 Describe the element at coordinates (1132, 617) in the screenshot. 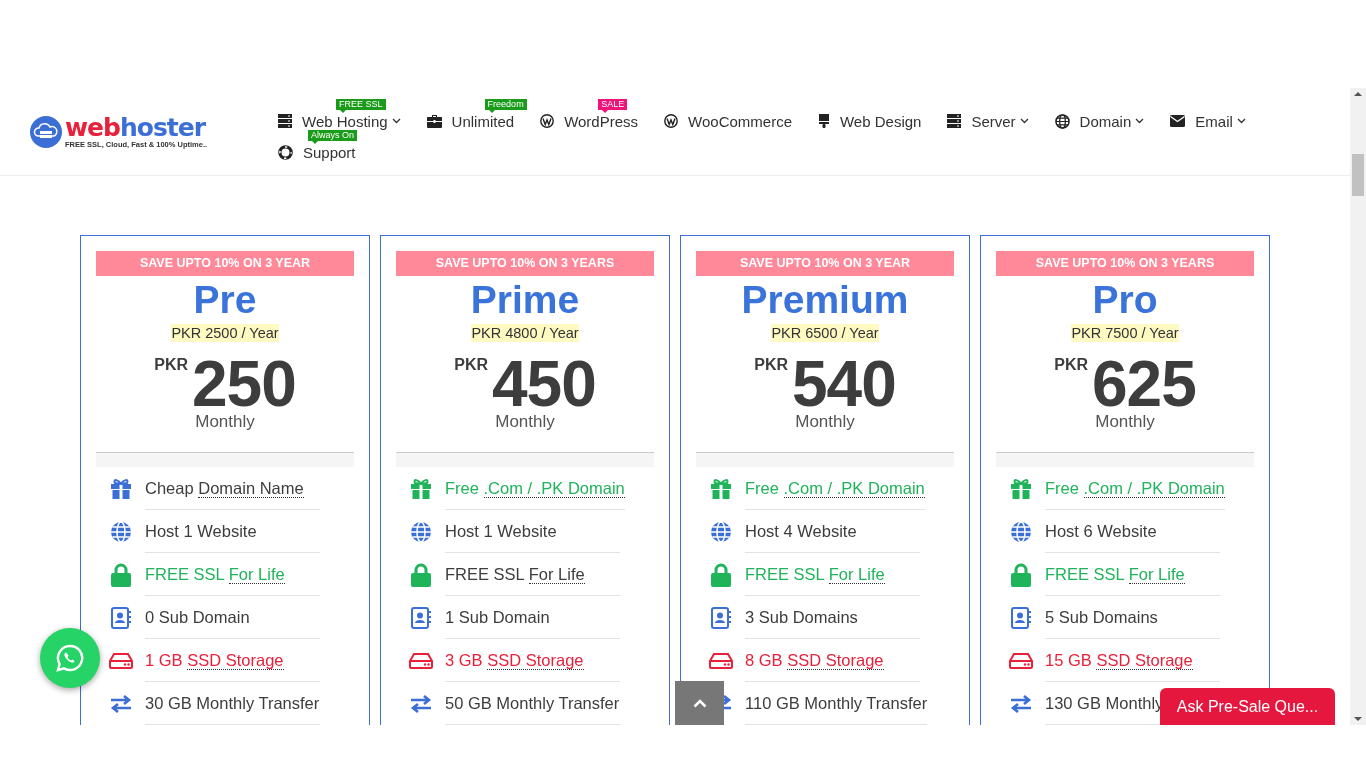

I see `feature-text: 5 Sub Domains` at that location.